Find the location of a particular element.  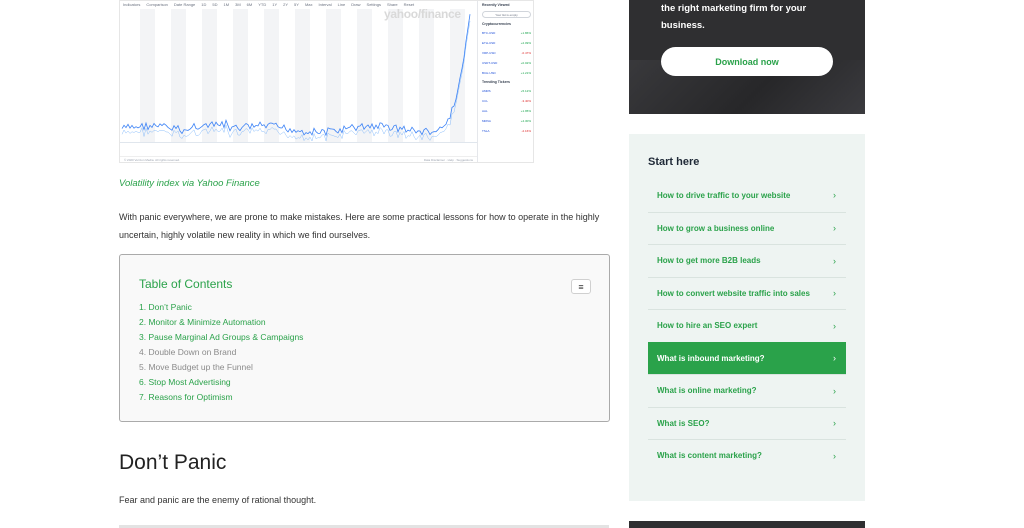

start-here-link: How to drive traffic to your website › is located at coordinates (747, 195).